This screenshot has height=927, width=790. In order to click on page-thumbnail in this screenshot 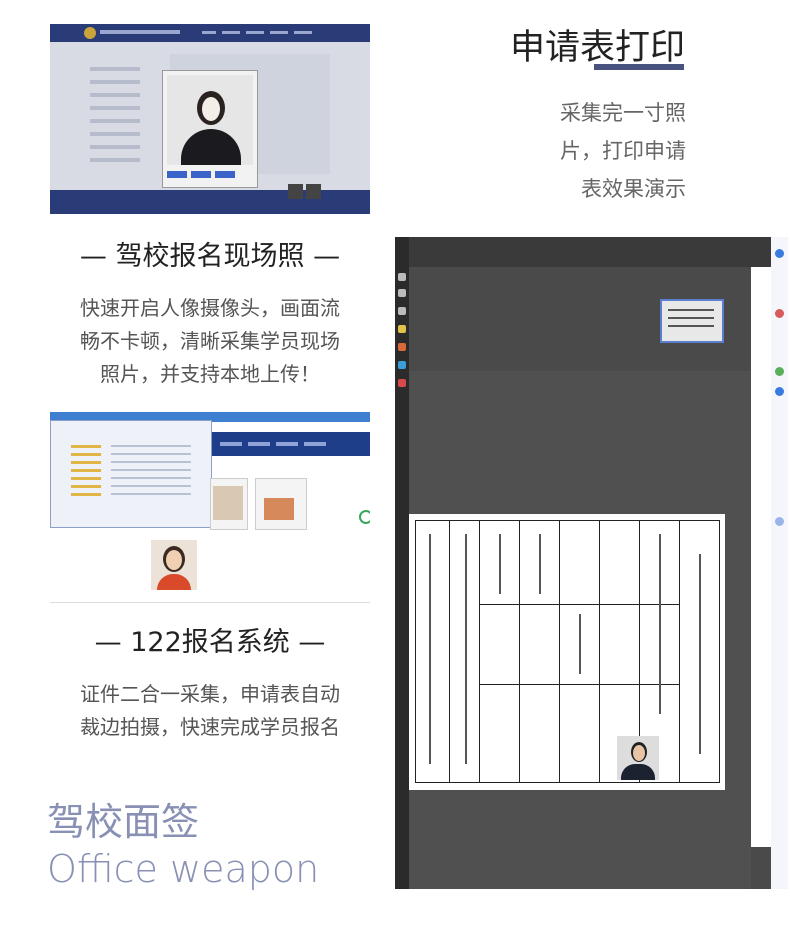, I will do `click(692, 321)`.